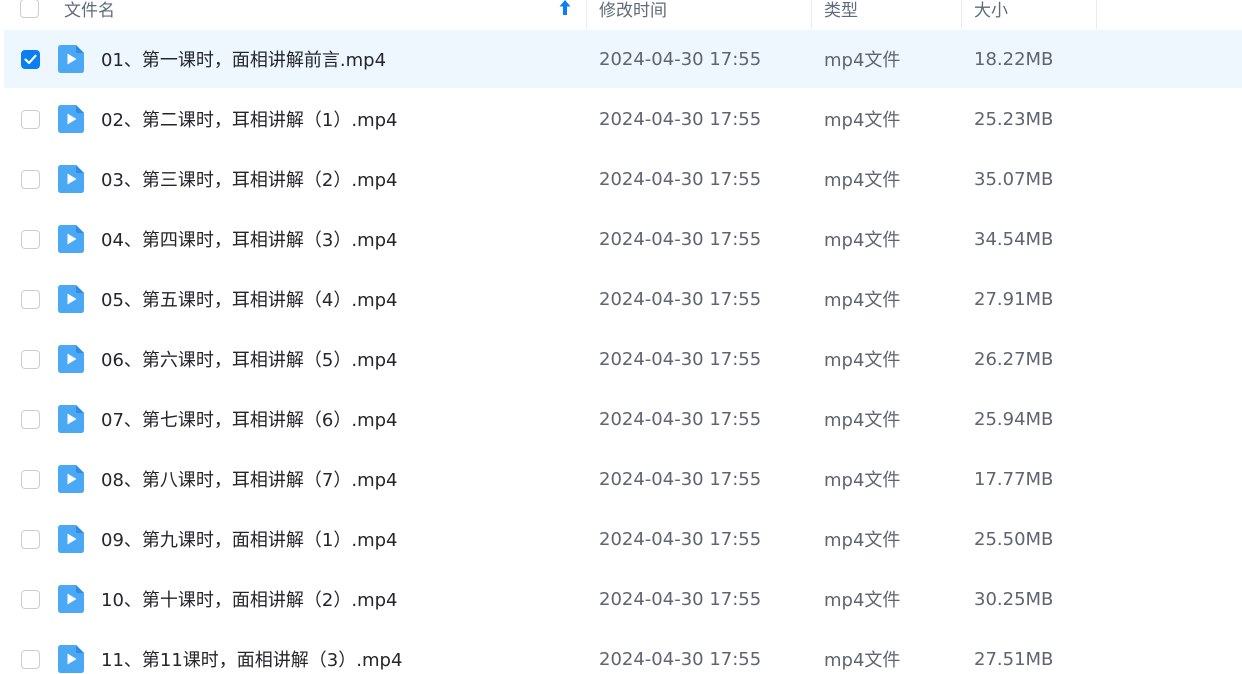 The height and width of the screenshot is (674, 1242). Describe the element at coordinates (29, 9) in the screenshot. I see `select-all-checkbox` at that location.